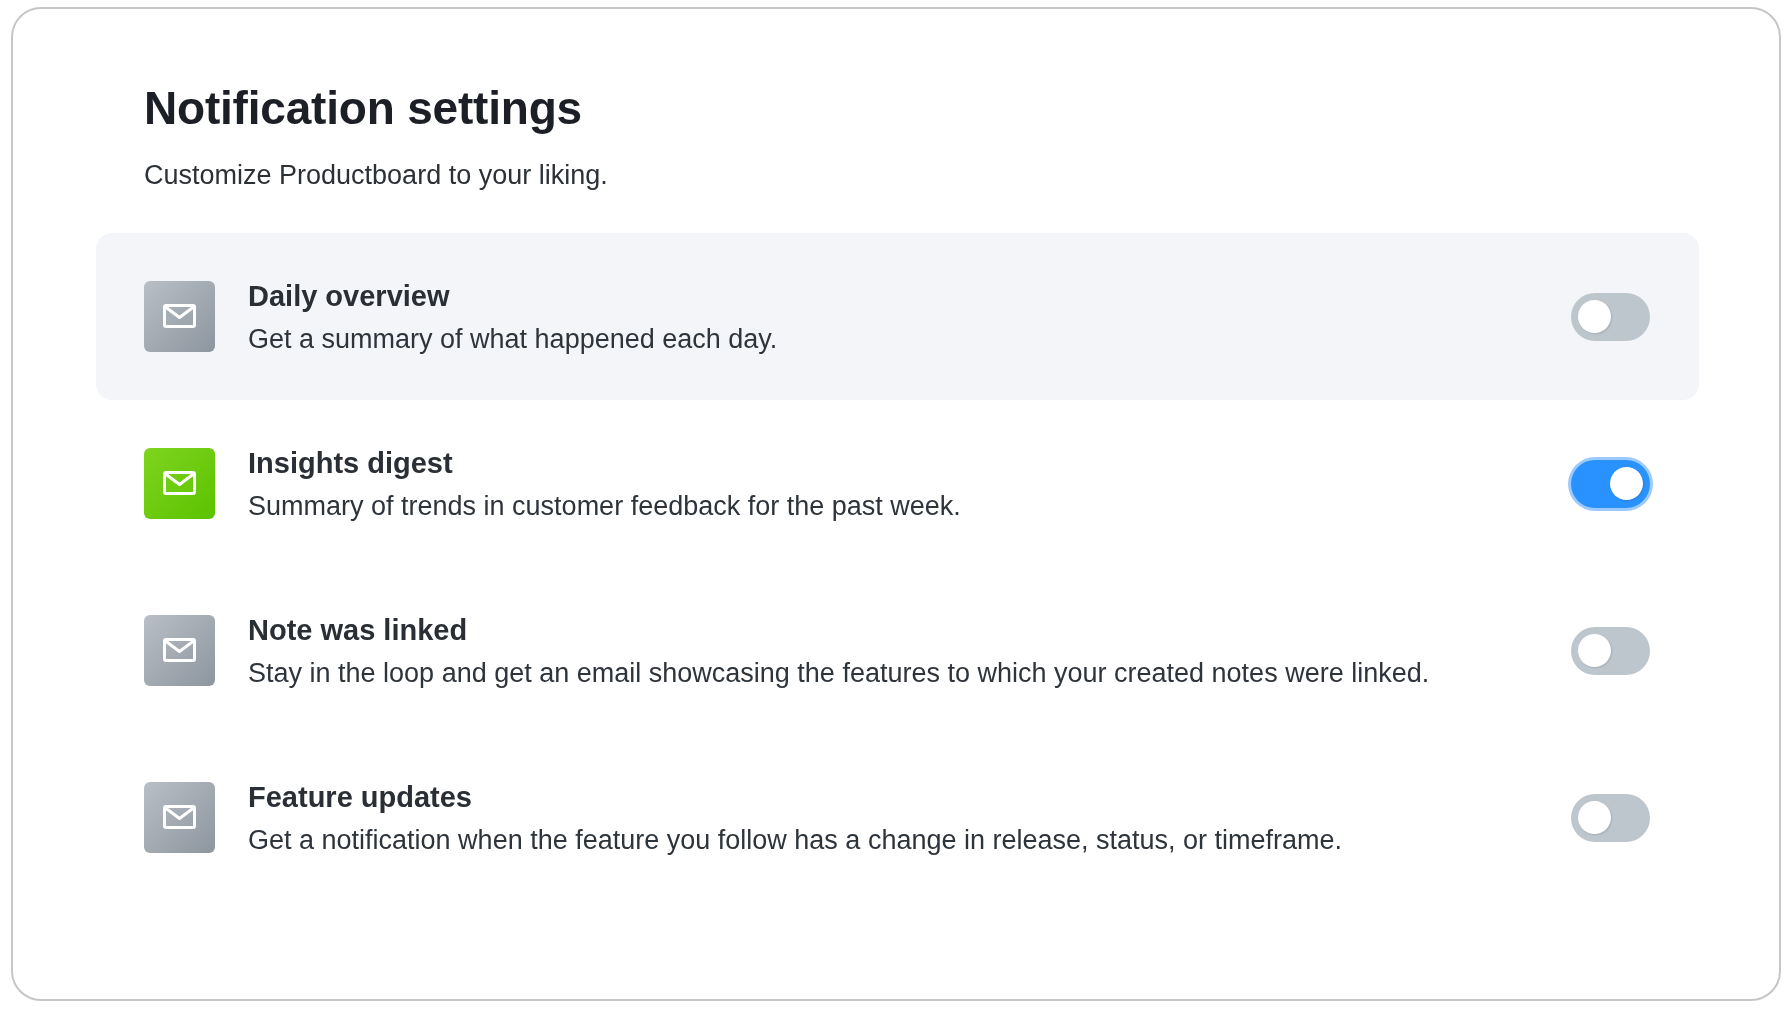  Describe the element at coordinates (360, 797) in the screenshot. I see `setting-title: Feature updates` at that location.